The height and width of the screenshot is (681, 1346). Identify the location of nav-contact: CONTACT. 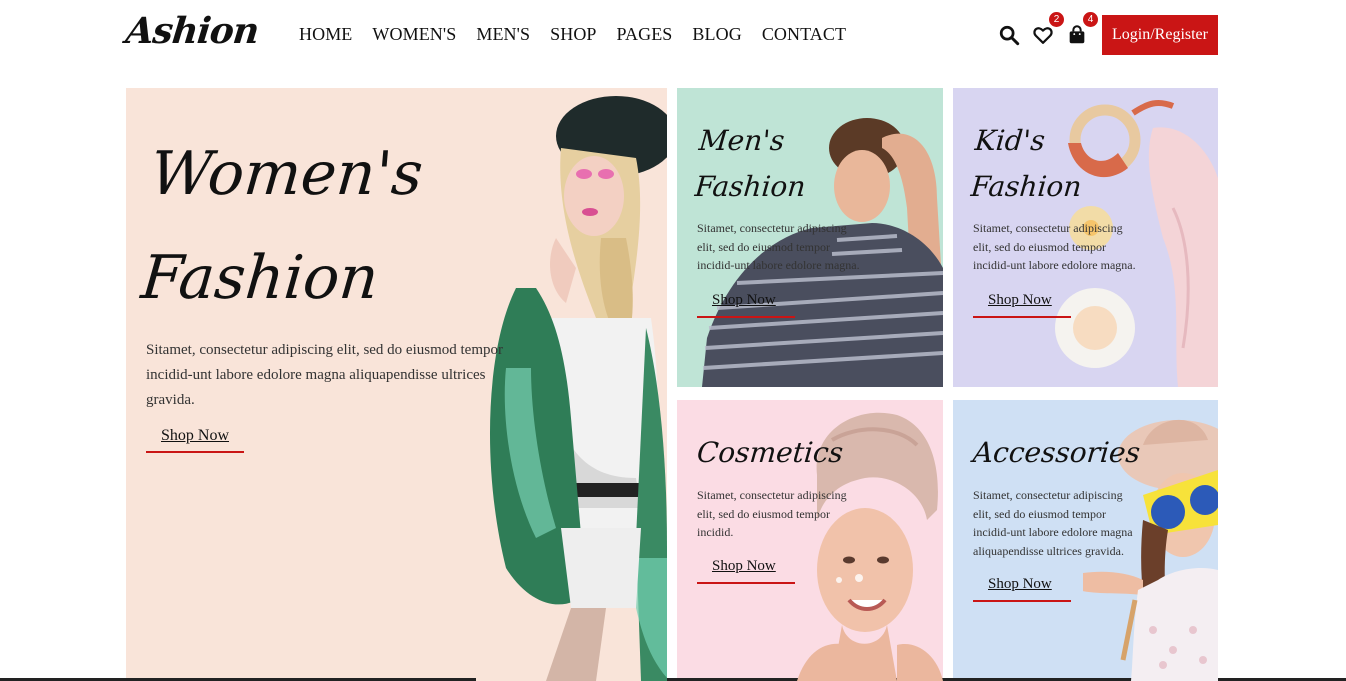
(804, 34).